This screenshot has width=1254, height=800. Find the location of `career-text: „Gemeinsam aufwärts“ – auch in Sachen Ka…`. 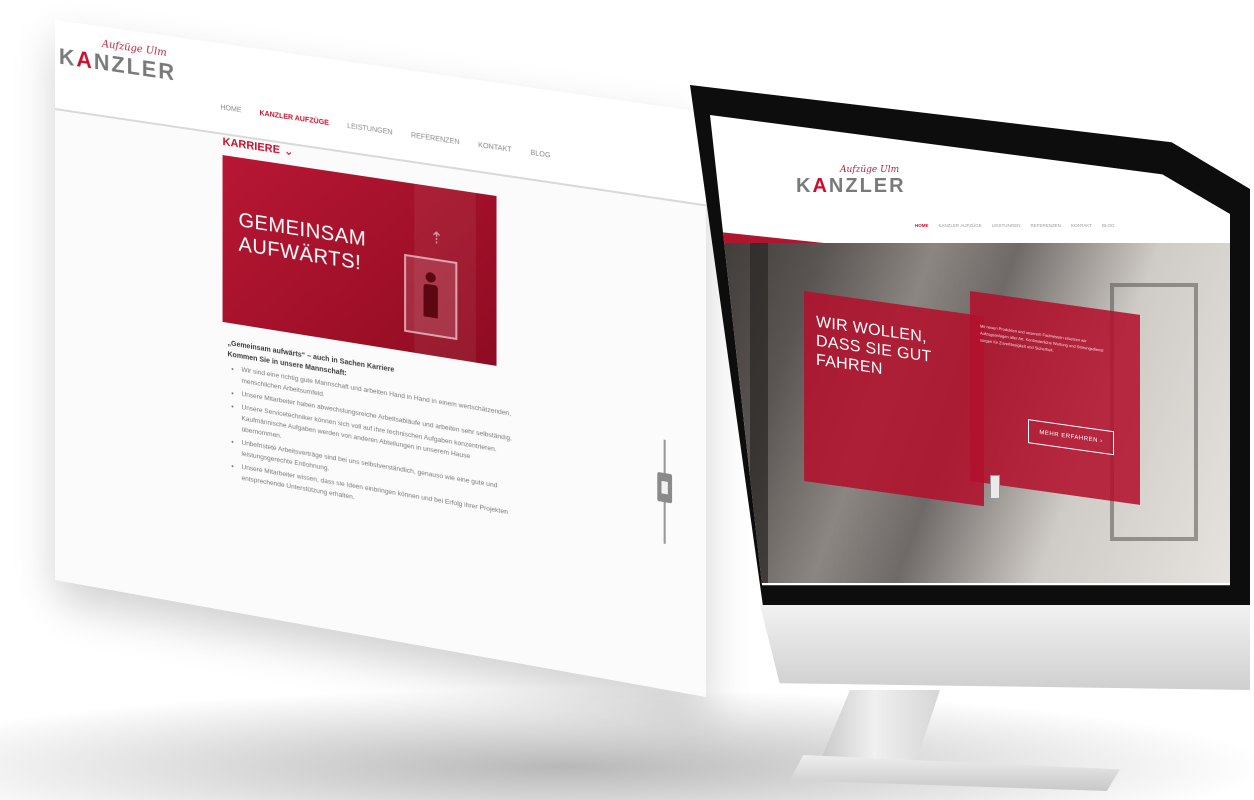

career-text: „Gemeinsam aufwärts“ – auch in Sachen Ka… is located at coordinates (370, 435).